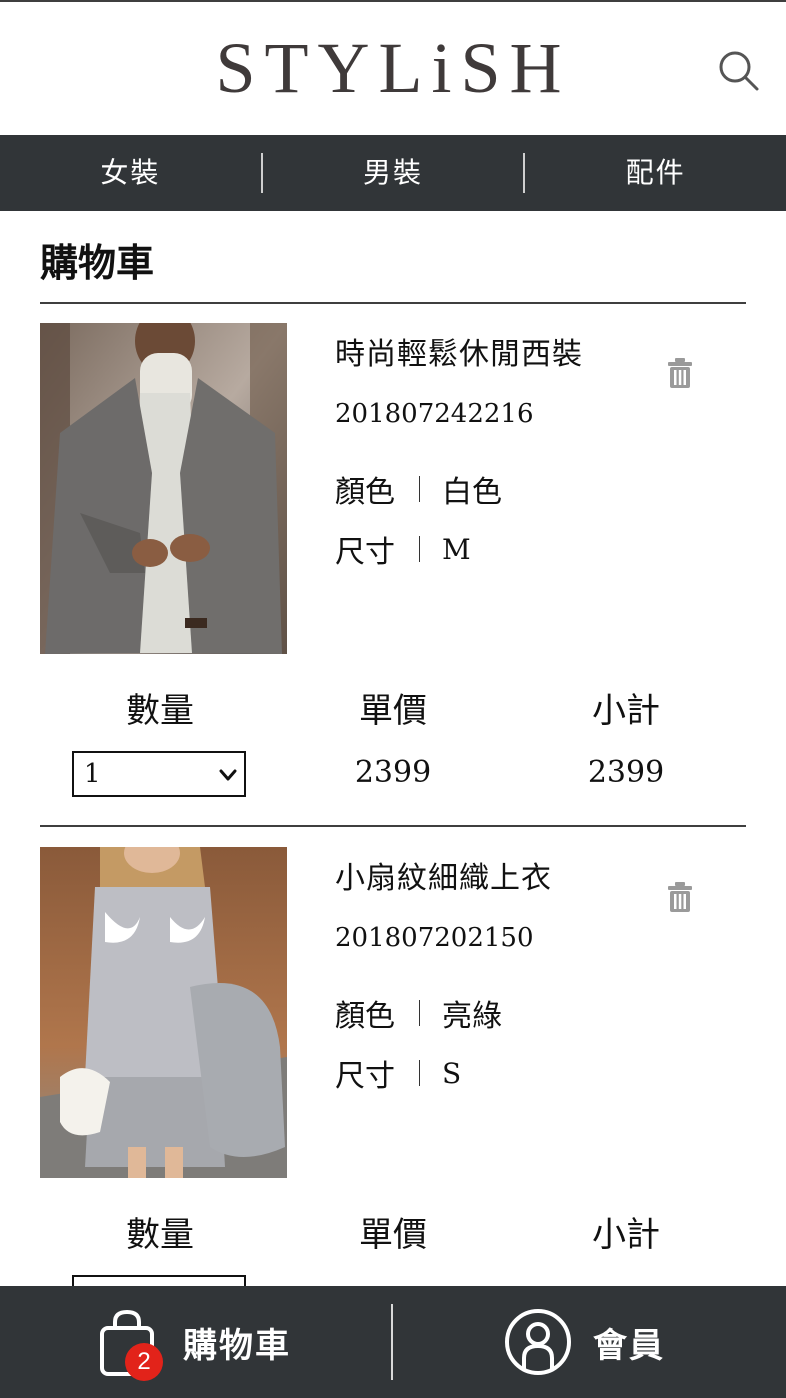  Describe the element at coordinates (393, 826) in the screenshot. I see `item-divider` at that location.